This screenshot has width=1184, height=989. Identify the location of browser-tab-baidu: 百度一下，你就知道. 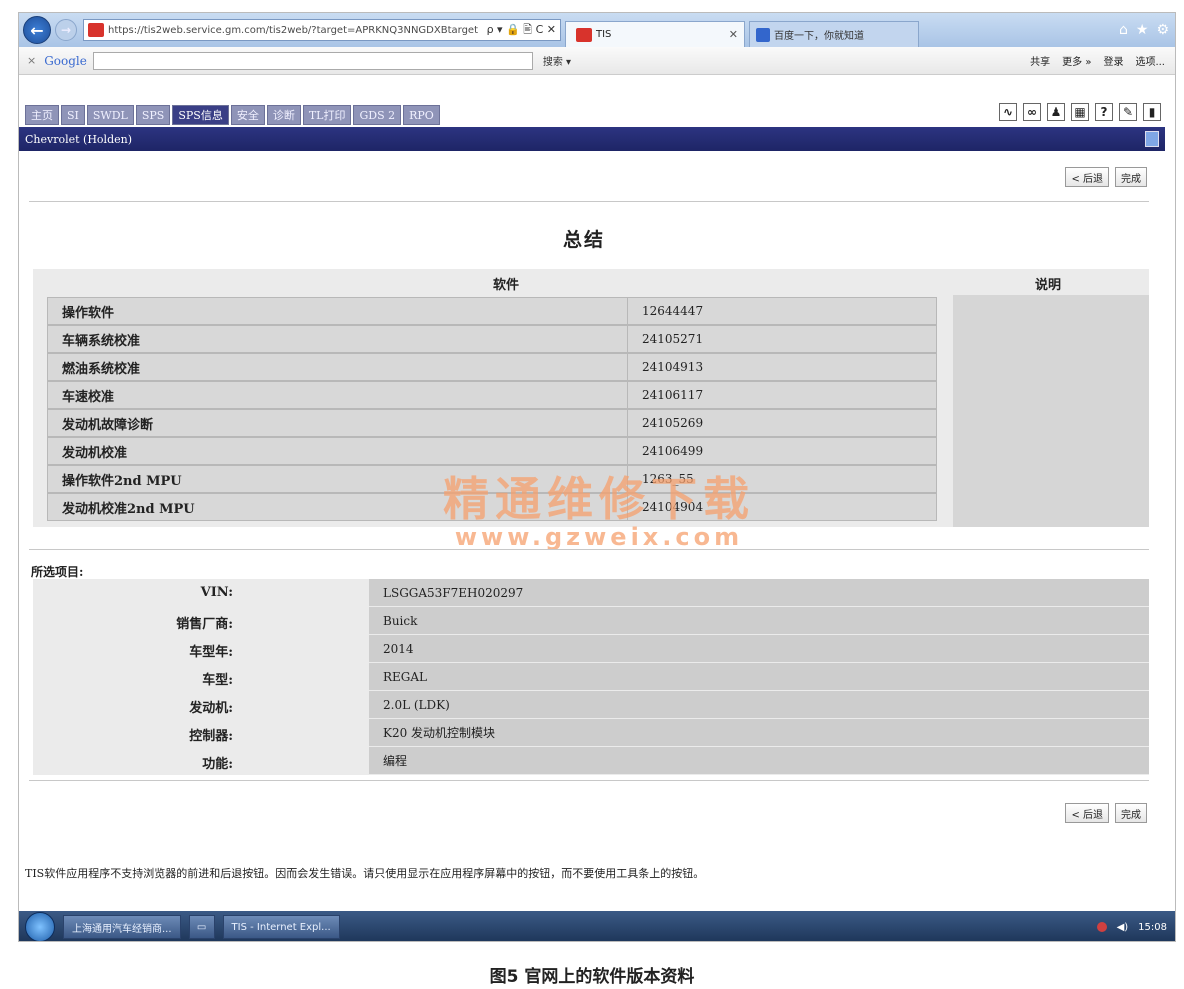
(834, 34).